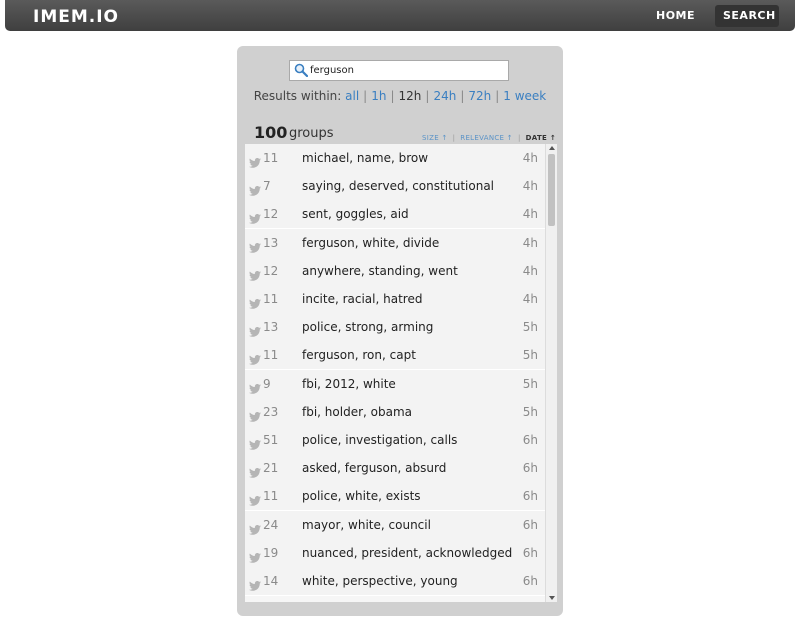  I want to click on group-keywords: ferguson, white, divide, so click(370, 243).